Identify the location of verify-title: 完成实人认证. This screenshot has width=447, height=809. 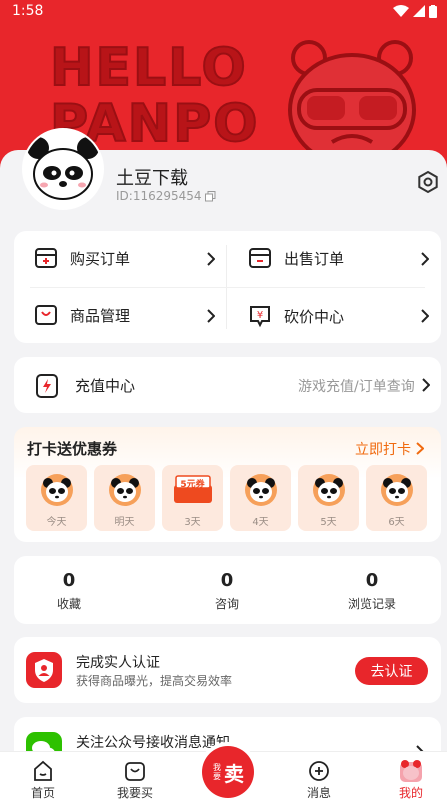
(118, 663).